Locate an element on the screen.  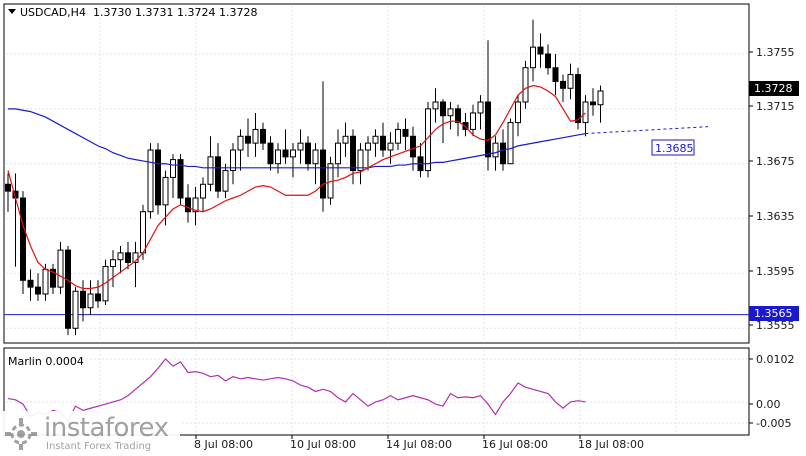
price-axis-label: 1.3755 is located at coordinates (775, 52).